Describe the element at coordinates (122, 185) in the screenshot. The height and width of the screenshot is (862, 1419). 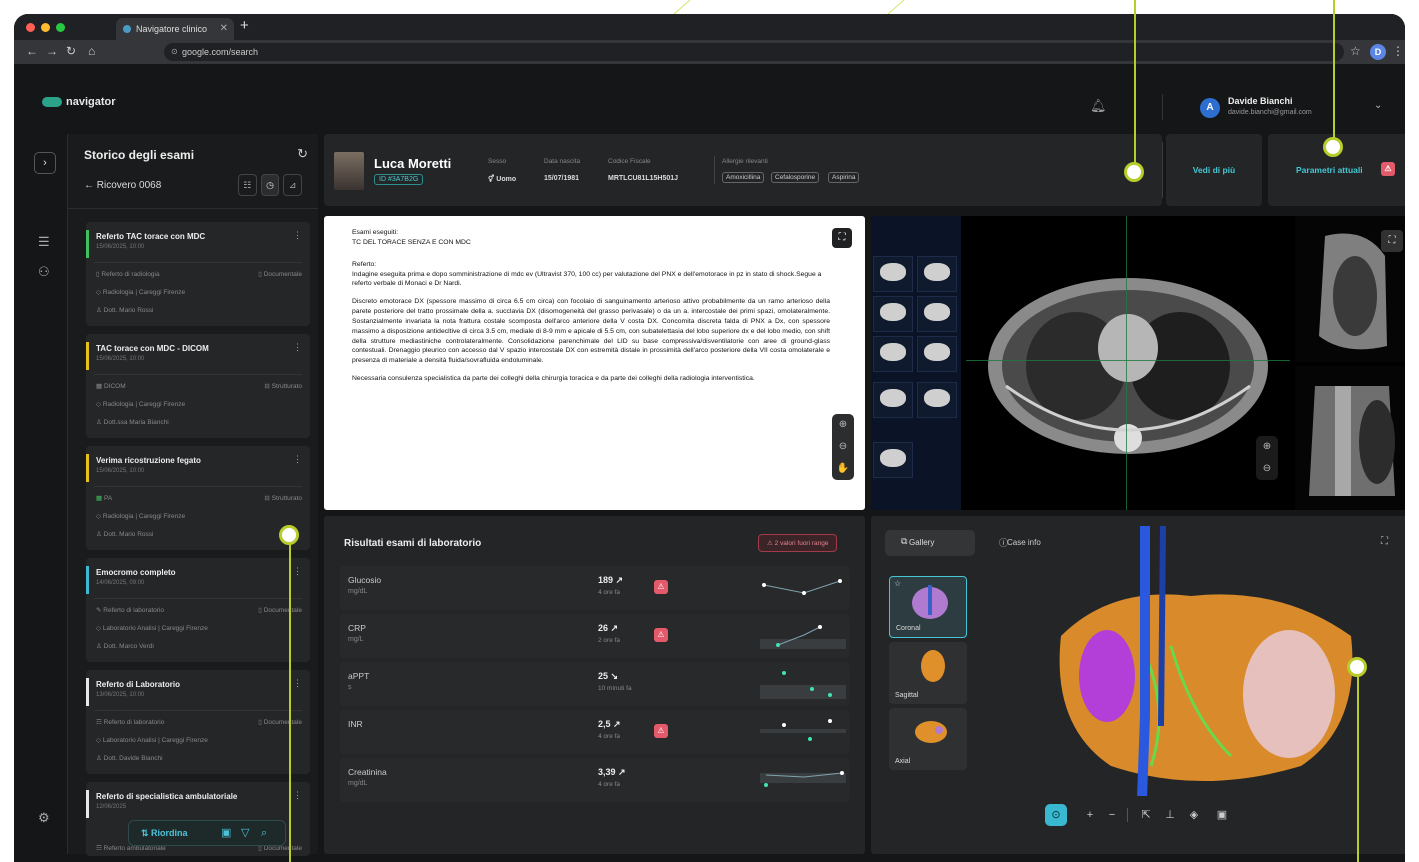
I see `back-to-admission-link: ← Ricovero 0068` at that location.